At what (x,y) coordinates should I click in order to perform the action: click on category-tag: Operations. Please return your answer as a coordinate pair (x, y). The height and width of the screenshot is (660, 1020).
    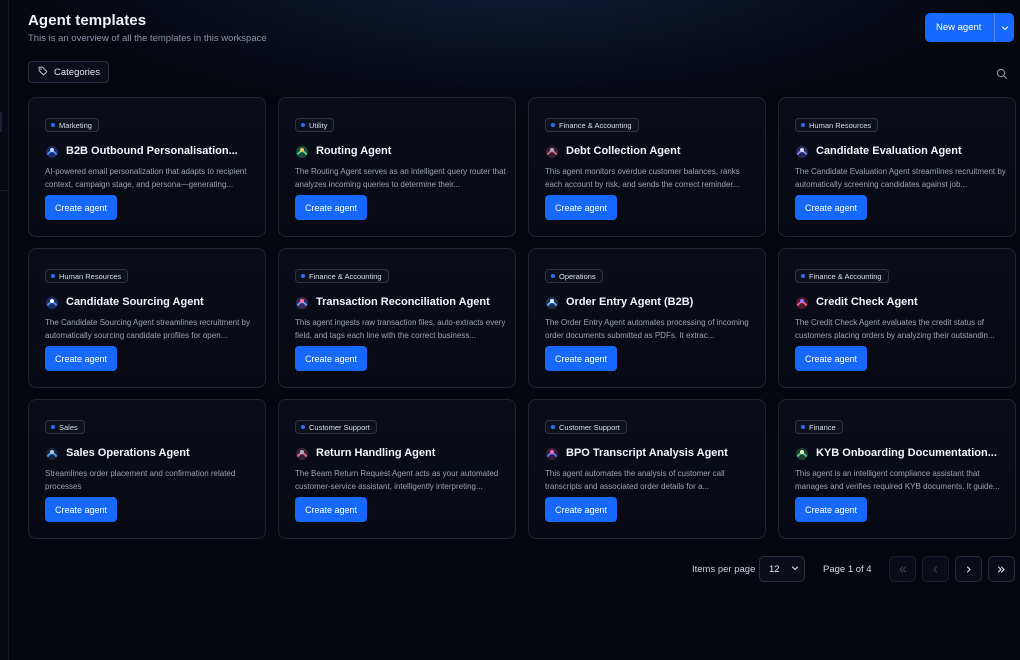
    Looking at the image, I should click on (574, 276).